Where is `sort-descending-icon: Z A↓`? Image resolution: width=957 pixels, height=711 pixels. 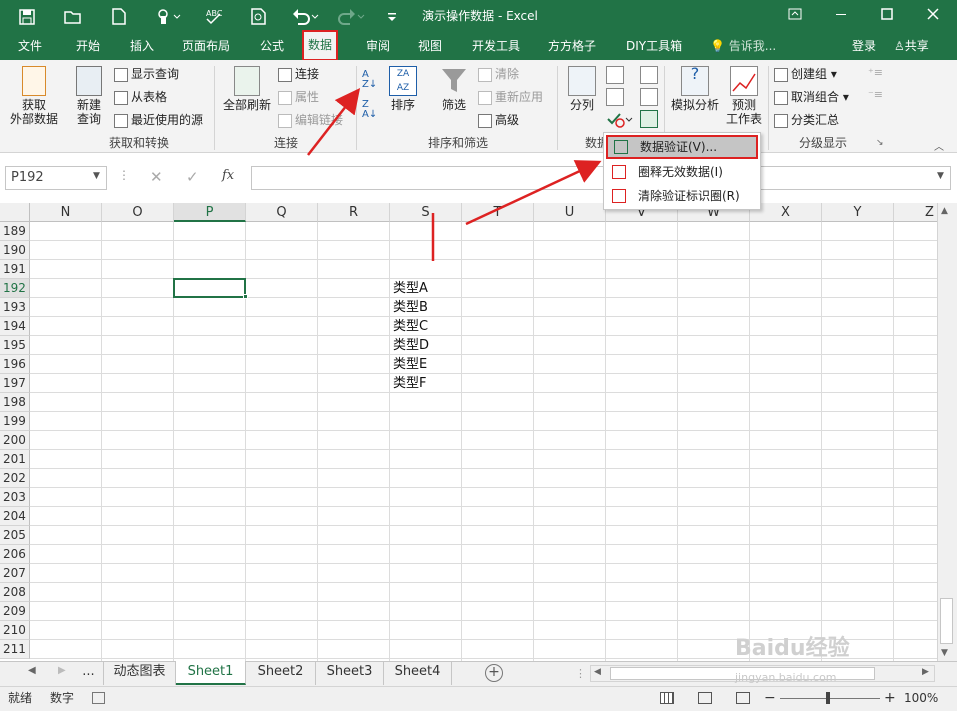 sort-descending-icon: Z A↓ is located at coordinates (371, 110).